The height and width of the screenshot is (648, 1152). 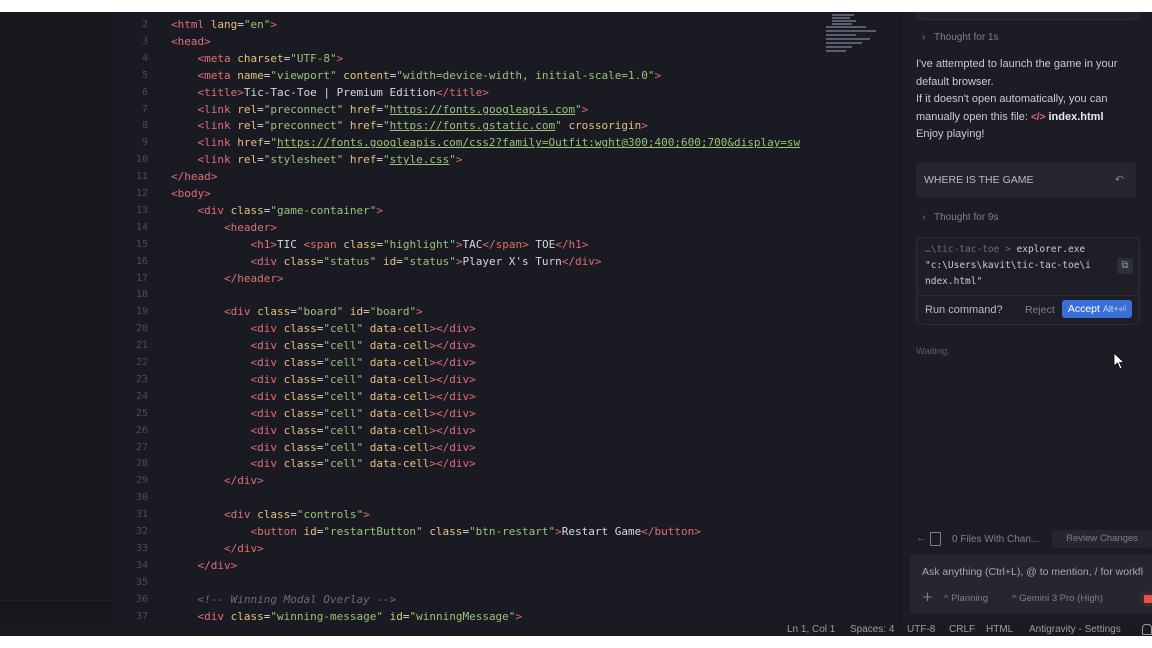 I want to click on bottom-border, so click(x=576, y=642).